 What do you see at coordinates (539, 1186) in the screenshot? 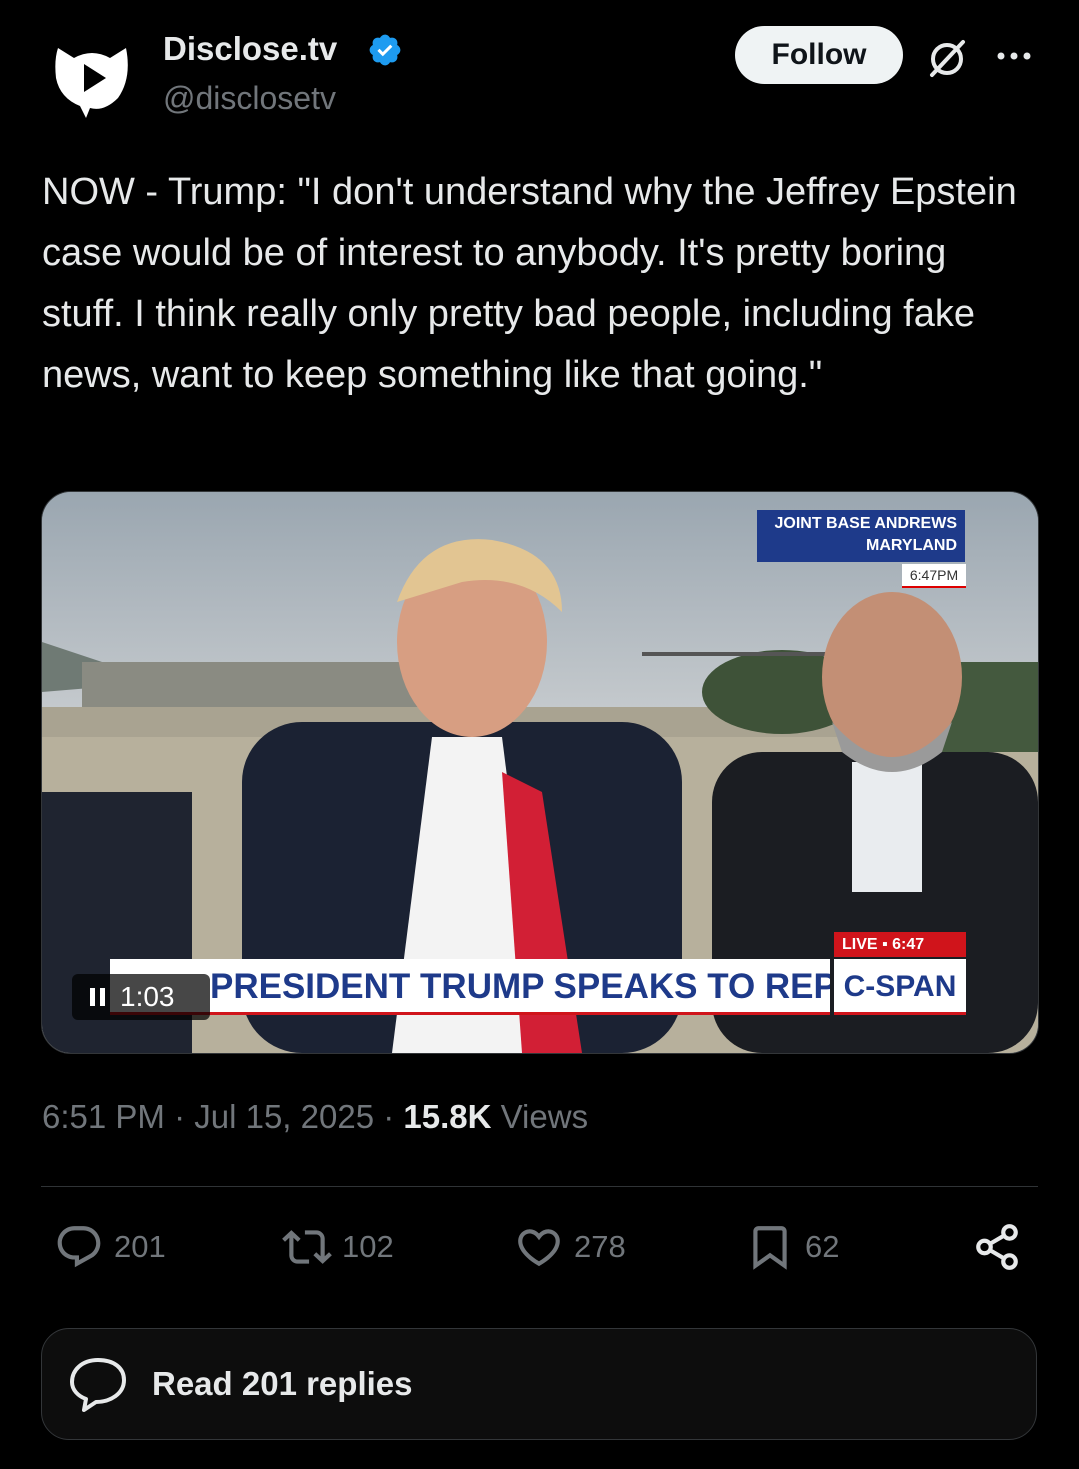
I see `divider` at bounding box center [539, 1186].